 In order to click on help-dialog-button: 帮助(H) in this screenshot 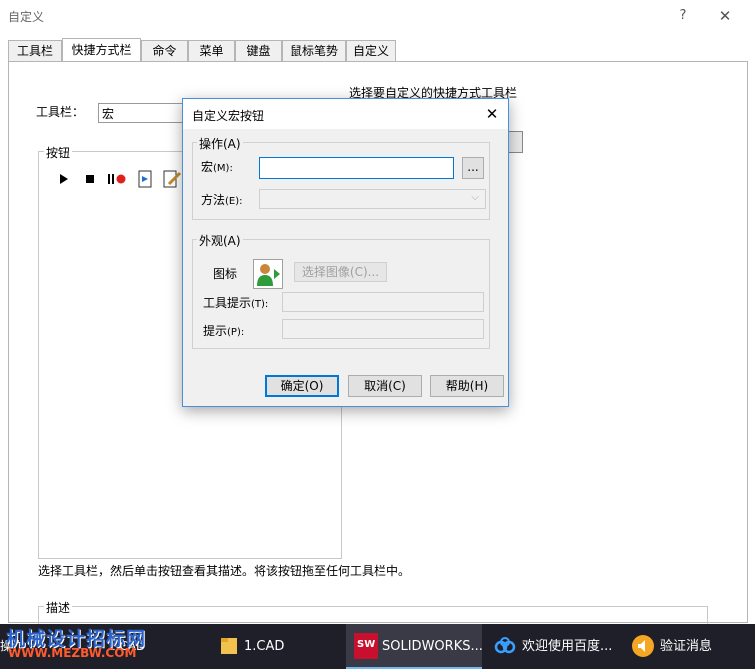, I will do `click(467, 386)`.